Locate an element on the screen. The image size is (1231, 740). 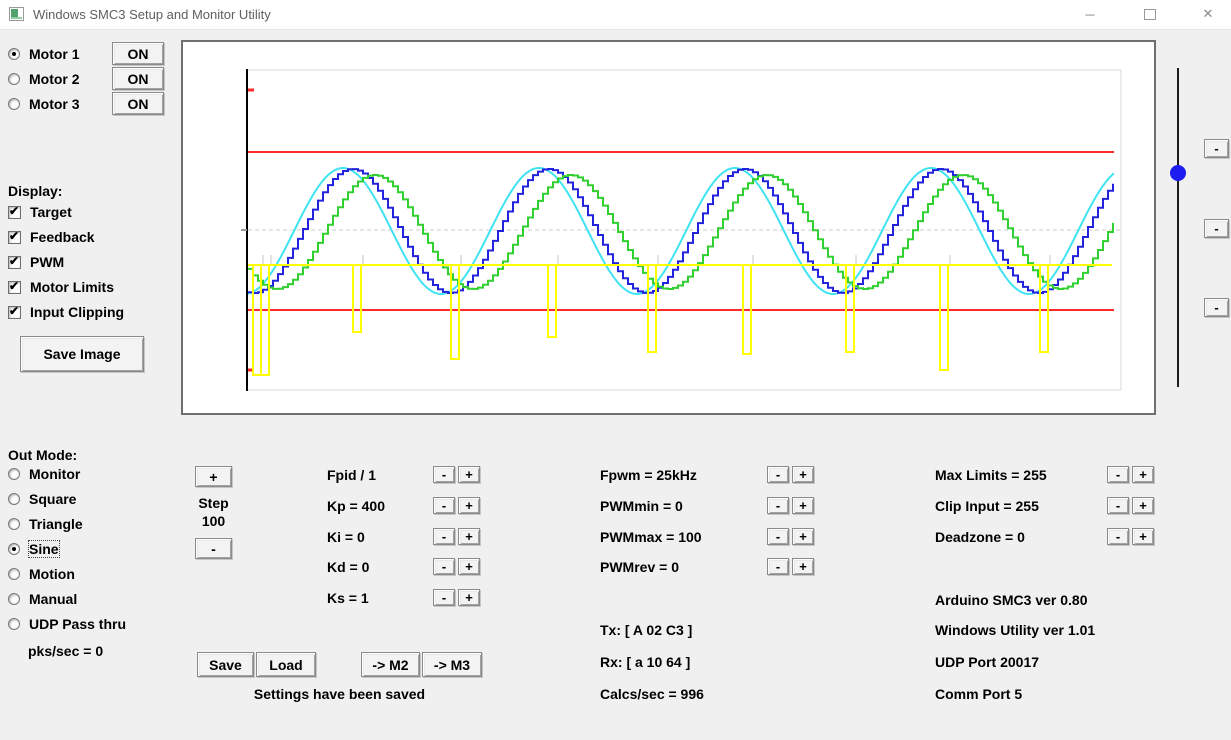
motor-3-on-button: ON is located at coordinates (138, 103).